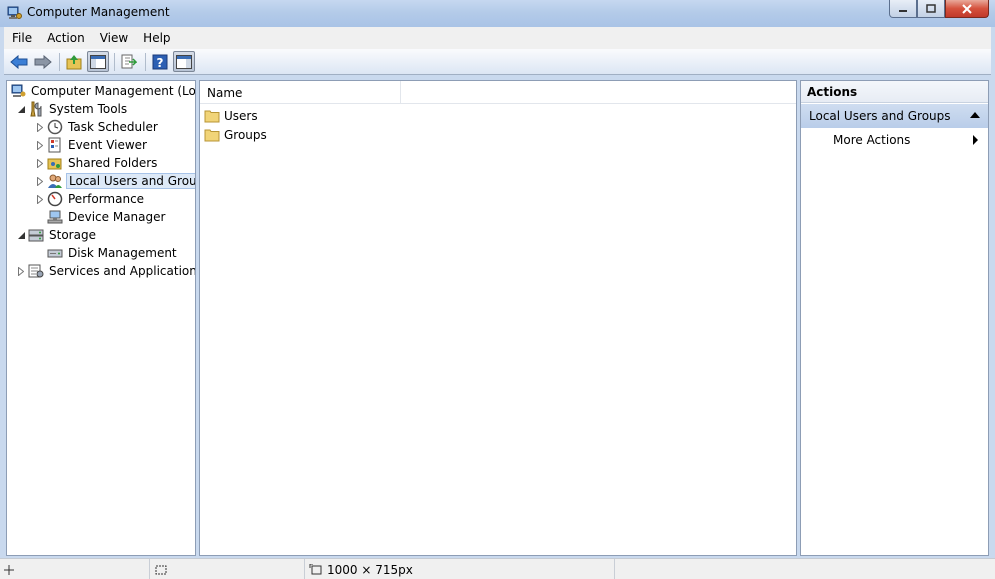  I want to click on minimize-button, so click(903, 9).